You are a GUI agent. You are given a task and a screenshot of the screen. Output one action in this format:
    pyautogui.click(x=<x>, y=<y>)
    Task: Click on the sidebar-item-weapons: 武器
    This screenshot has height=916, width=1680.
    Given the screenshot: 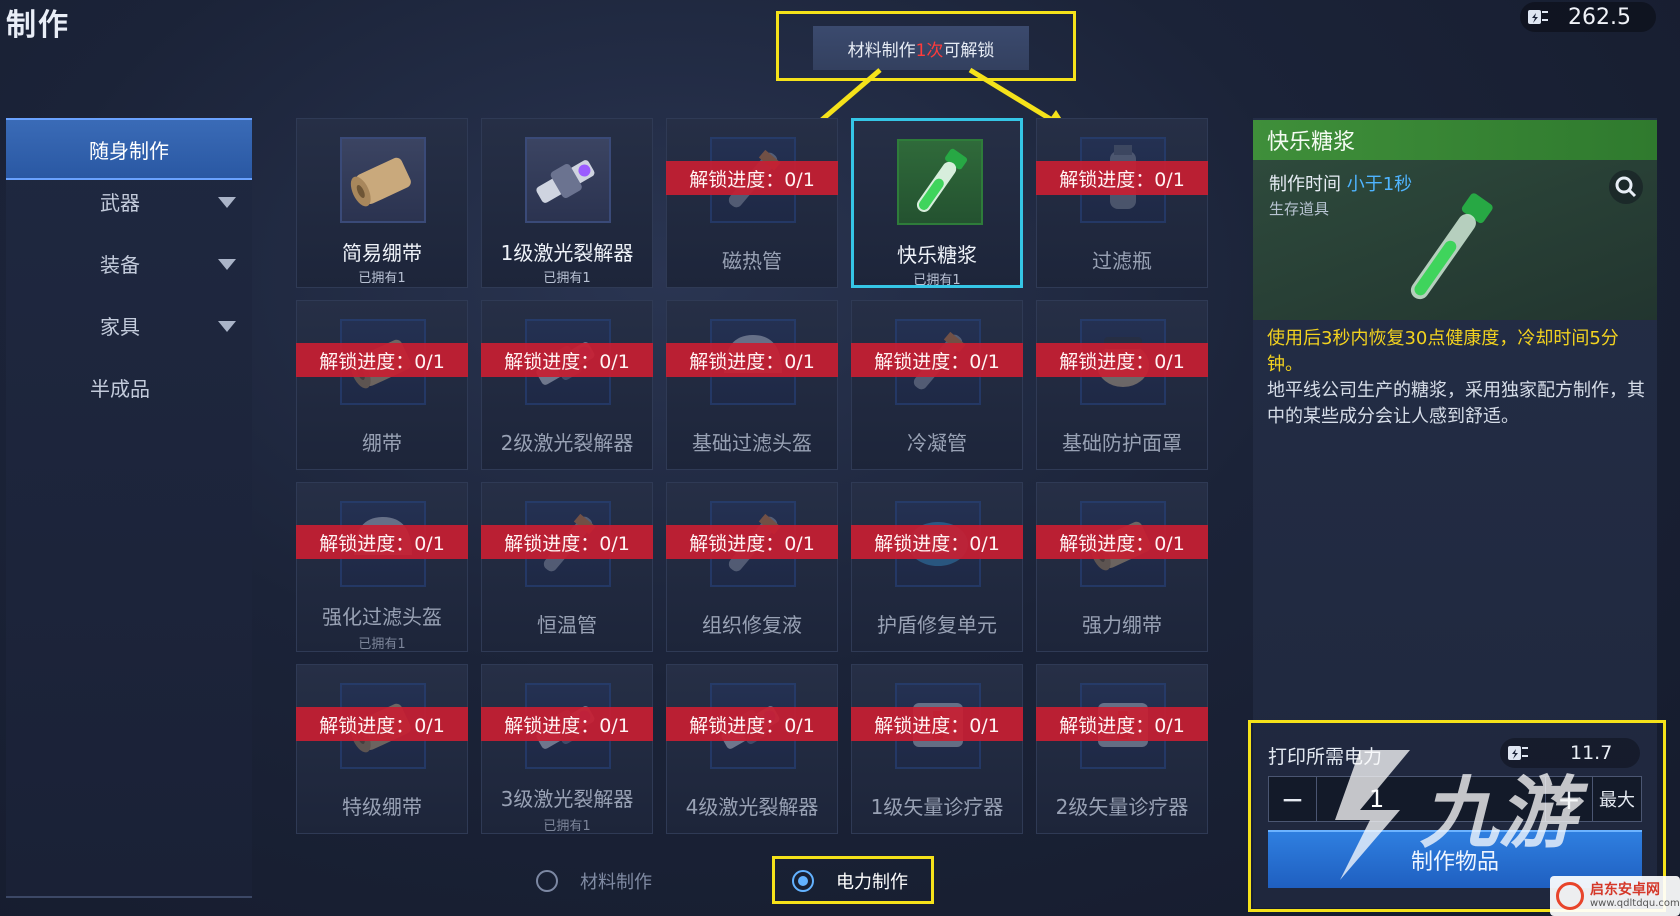 What is the action you would take?
    pyautogui.click(x=129, y=201)
    